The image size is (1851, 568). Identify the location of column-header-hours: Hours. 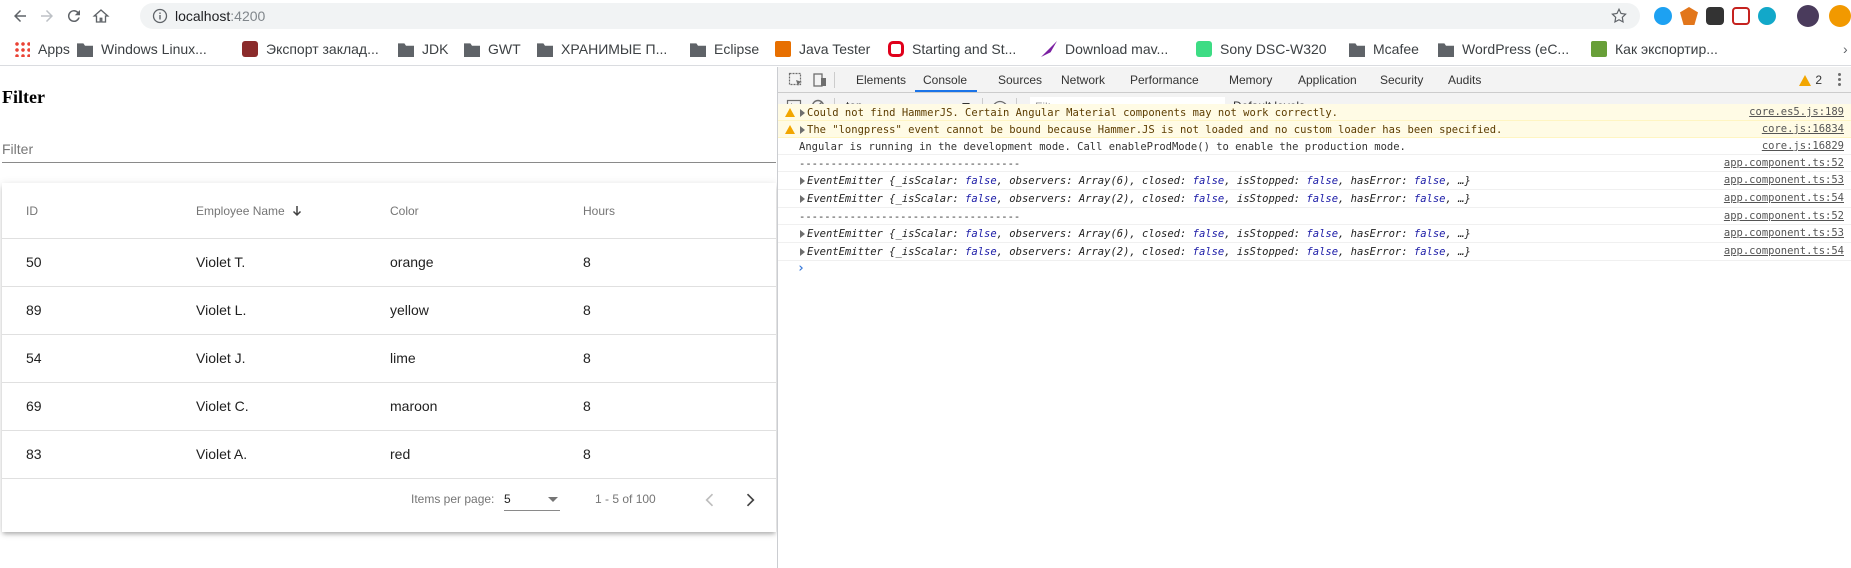
(599, 211).